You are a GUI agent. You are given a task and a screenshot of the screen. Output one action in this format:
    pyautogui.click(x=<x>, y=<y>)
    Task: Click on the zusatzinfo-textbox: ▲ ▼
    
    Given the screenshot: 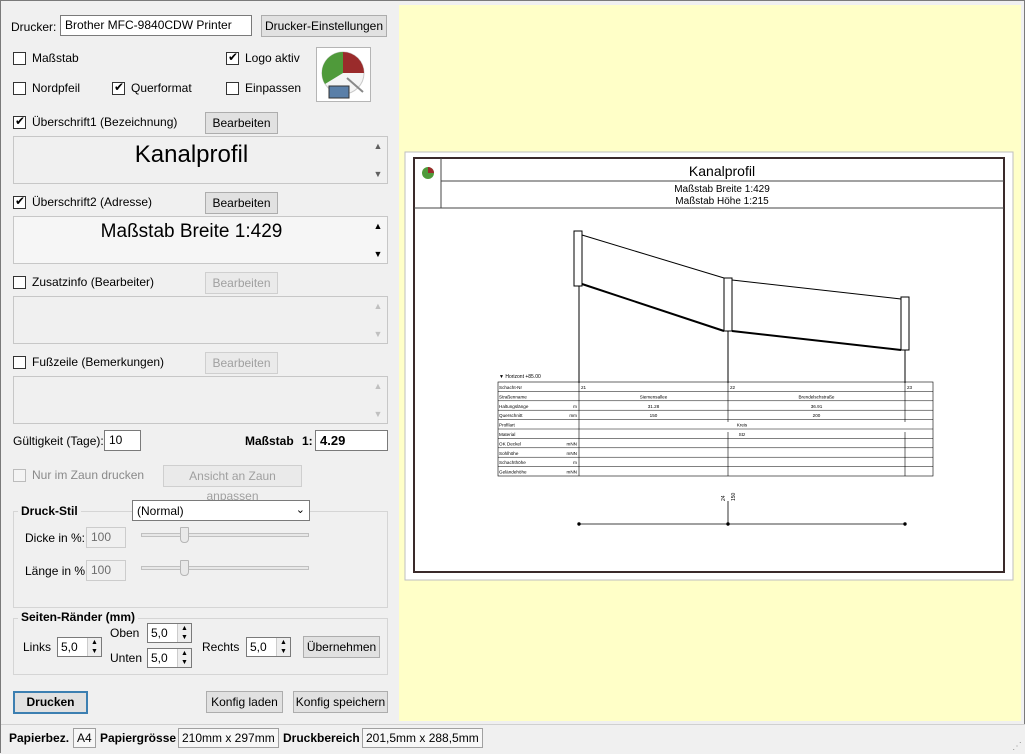 What is the action you would take?
    pyautogui.click(x=200, y=320)
    